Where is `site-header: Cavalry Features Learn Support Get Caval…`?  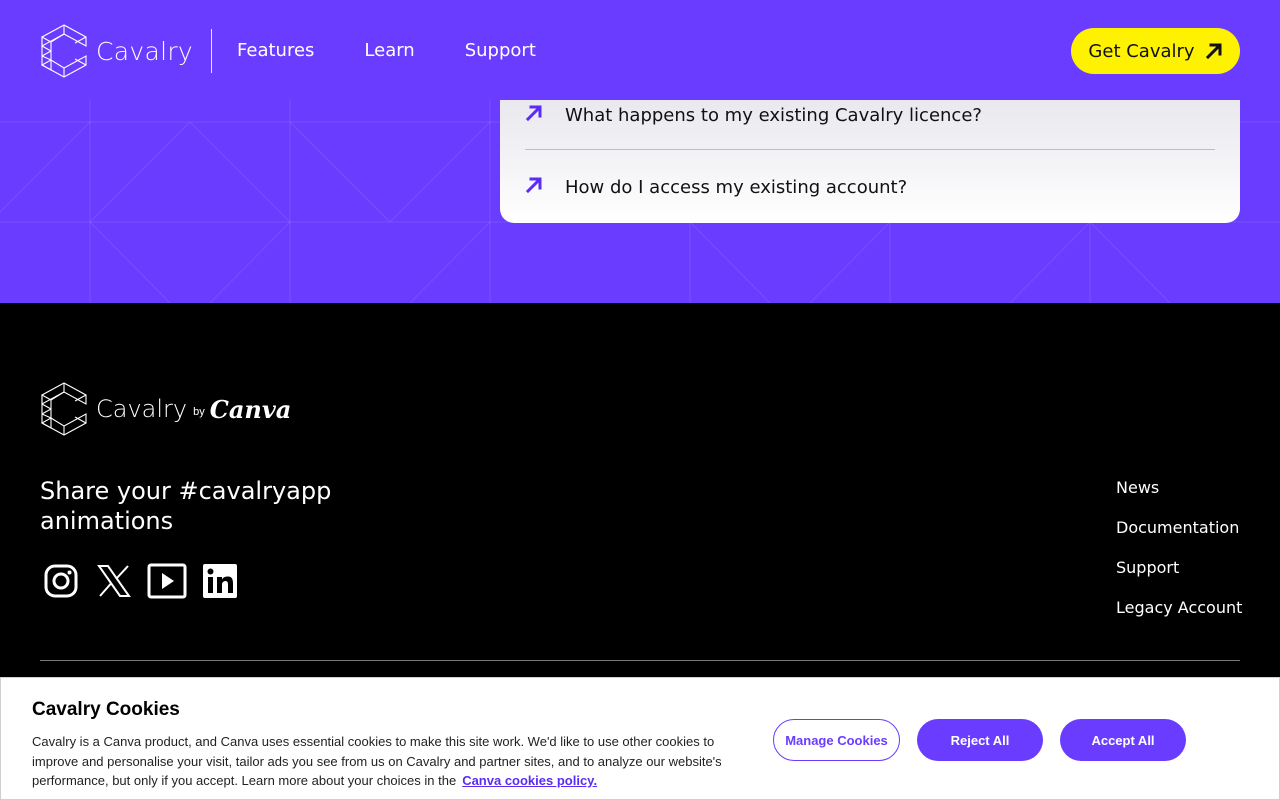 site-header: Cavalry Features Learn Support Get Caval… is located at coordinates (640, 50).